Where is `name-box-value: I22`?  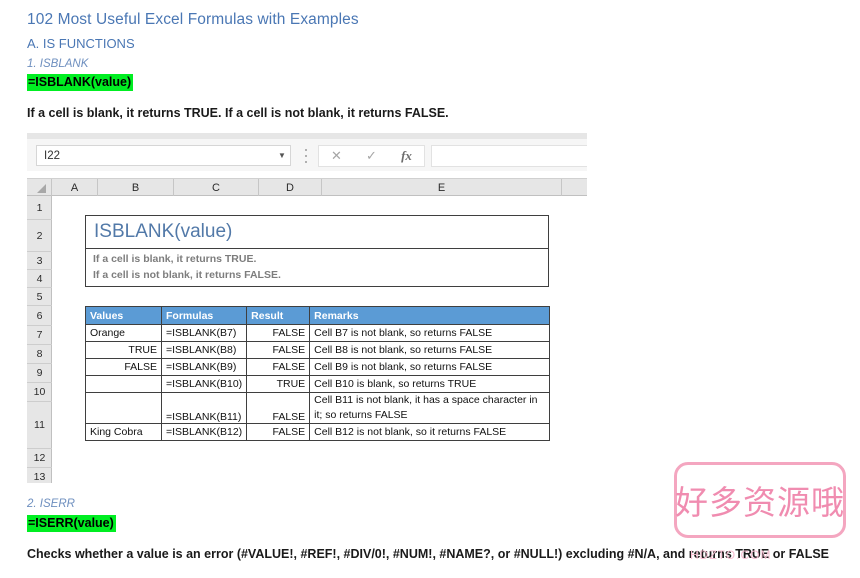
name-box-value: I22 is located at coordinates (52, 155).